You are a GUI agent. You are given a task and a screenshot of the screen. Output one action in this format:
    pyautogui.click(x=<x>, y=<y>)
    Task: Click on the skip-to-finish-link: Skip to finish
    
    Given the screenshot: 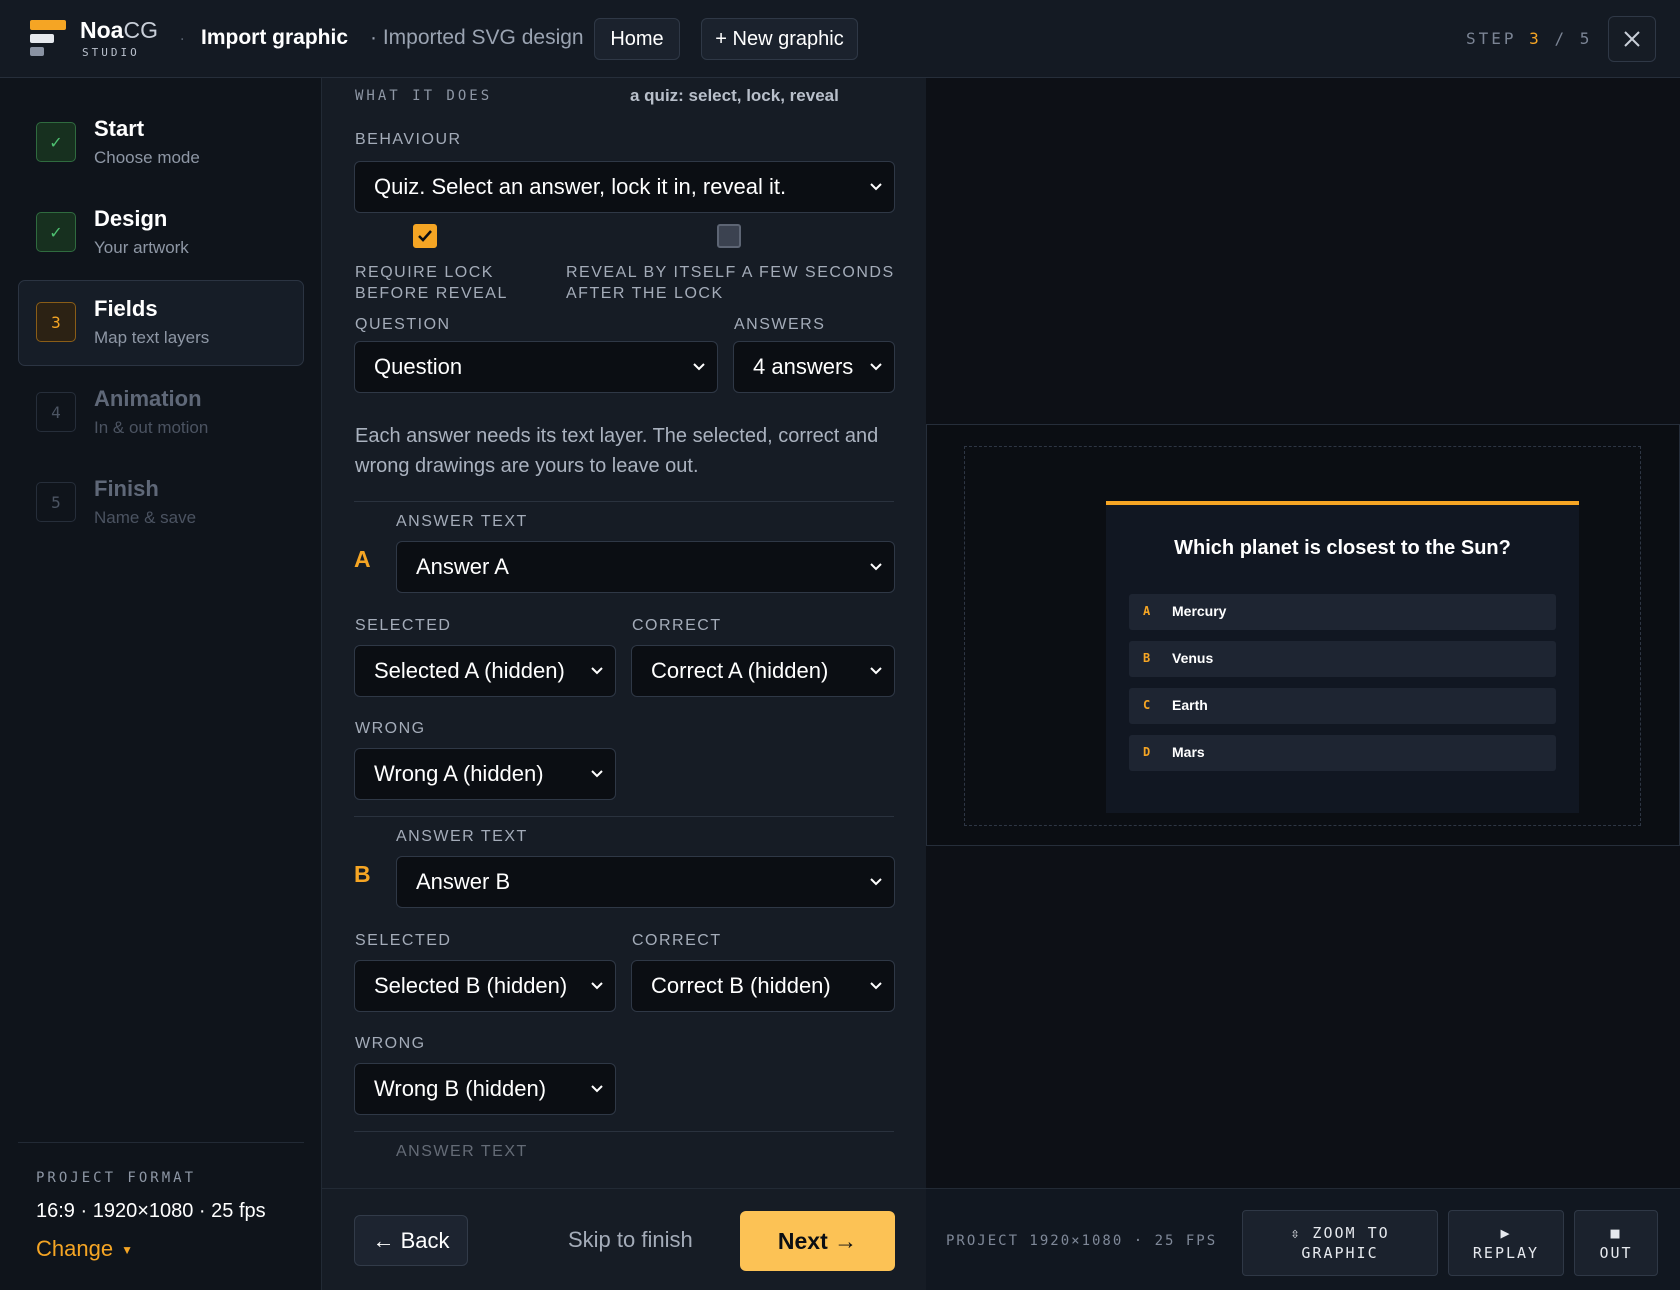 What is the action you would take?
    pyautogui.click(x=630, y=1240)
    